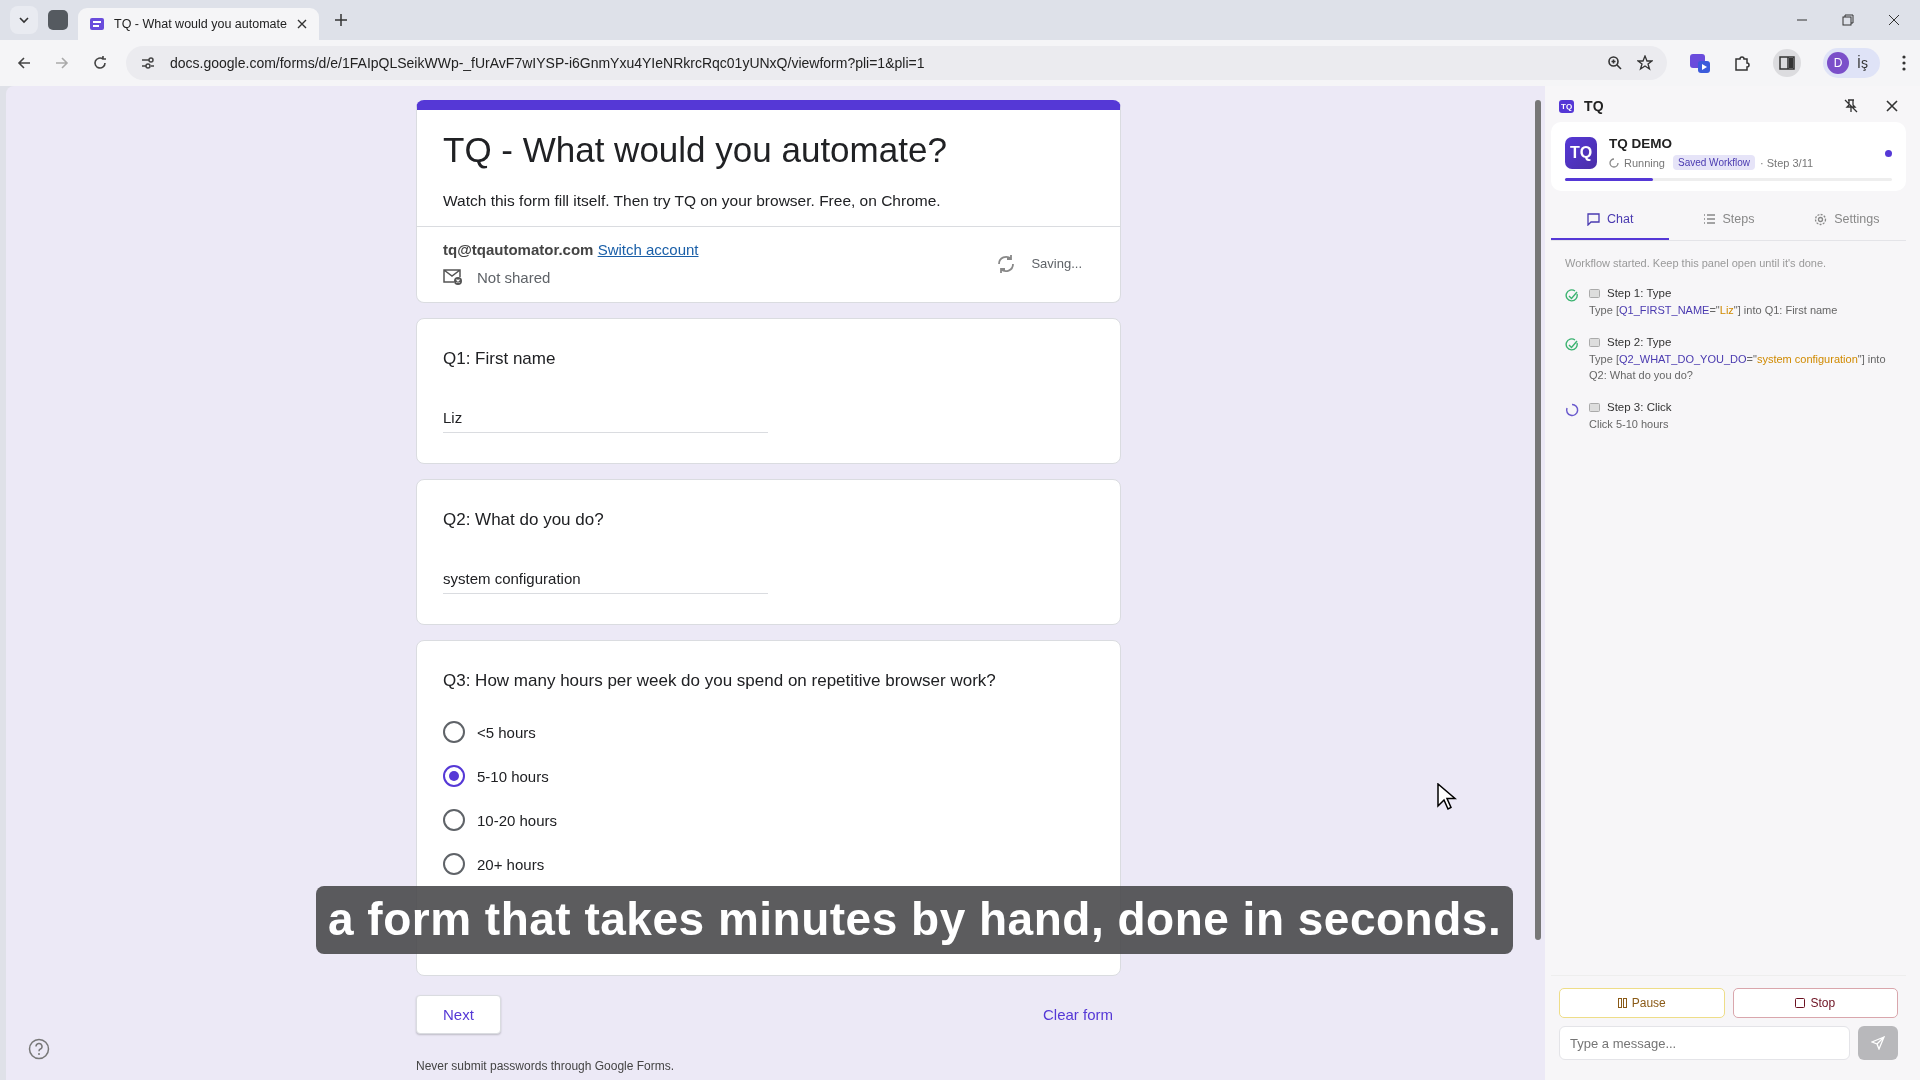 This screenshot has height=1080, width=1920. What do you see at coordinates (506, 732) in the screenshot?
I see `option-label: <5 hours` at bounding box center [506, 732].